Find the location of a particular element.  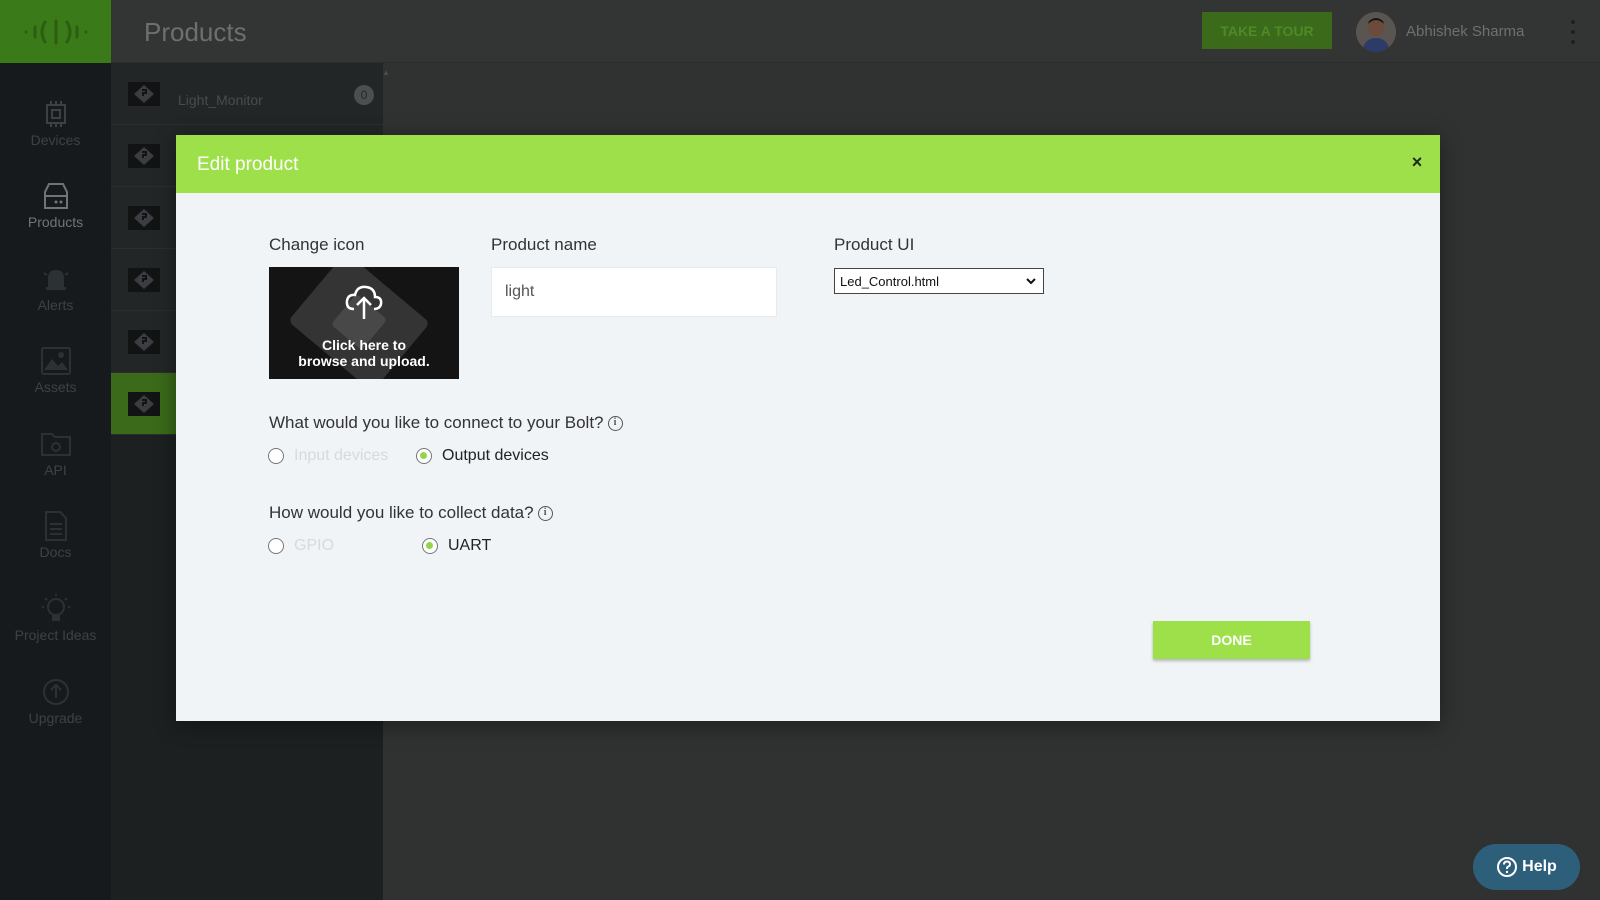

scroll-up-arrow-icon: ▲ is located at coordinates (387, 73).